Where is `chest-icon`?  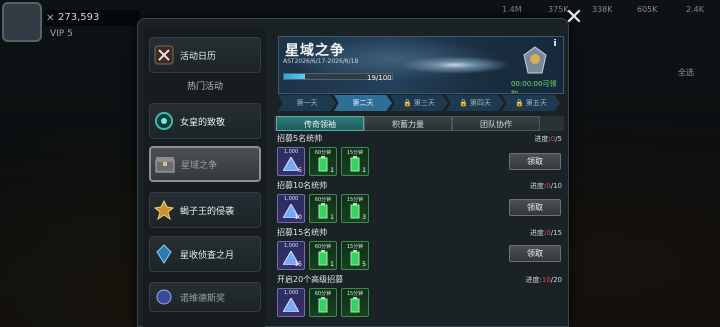
chest-icon is located at coordinates (165, 164).